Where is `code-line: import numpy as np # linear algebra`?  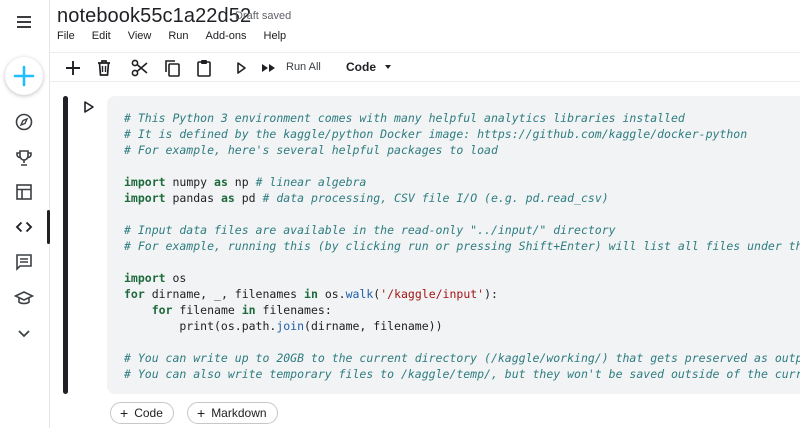
code-line: import numpy as np # linear algebra is located at coordinates (245, 182).